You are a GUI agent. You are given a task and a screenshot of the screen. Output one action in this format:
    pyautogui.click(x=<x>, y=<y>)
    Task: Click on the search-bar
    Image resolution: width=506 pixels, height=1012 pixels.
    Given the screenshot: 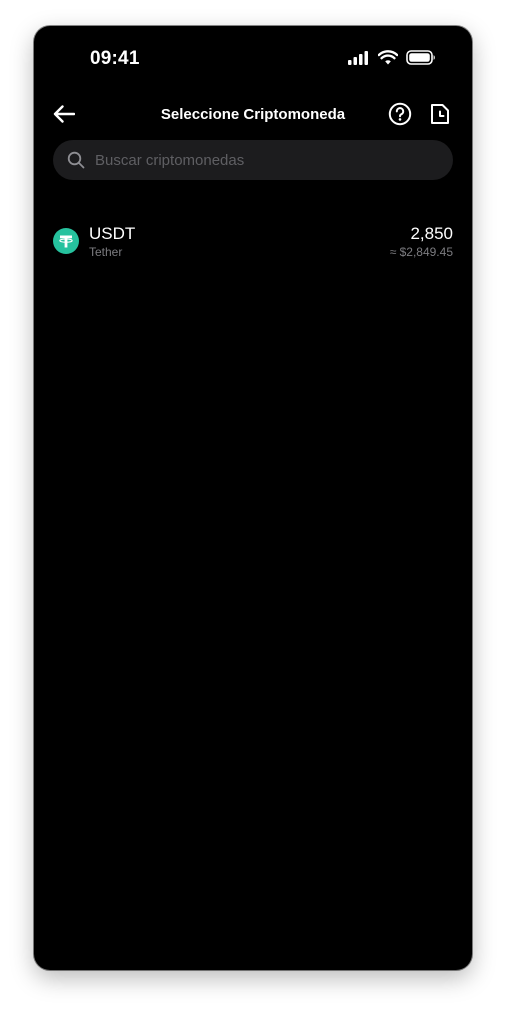 What is the action you would take?
    pyautogui.click(x=253, y=160)
    